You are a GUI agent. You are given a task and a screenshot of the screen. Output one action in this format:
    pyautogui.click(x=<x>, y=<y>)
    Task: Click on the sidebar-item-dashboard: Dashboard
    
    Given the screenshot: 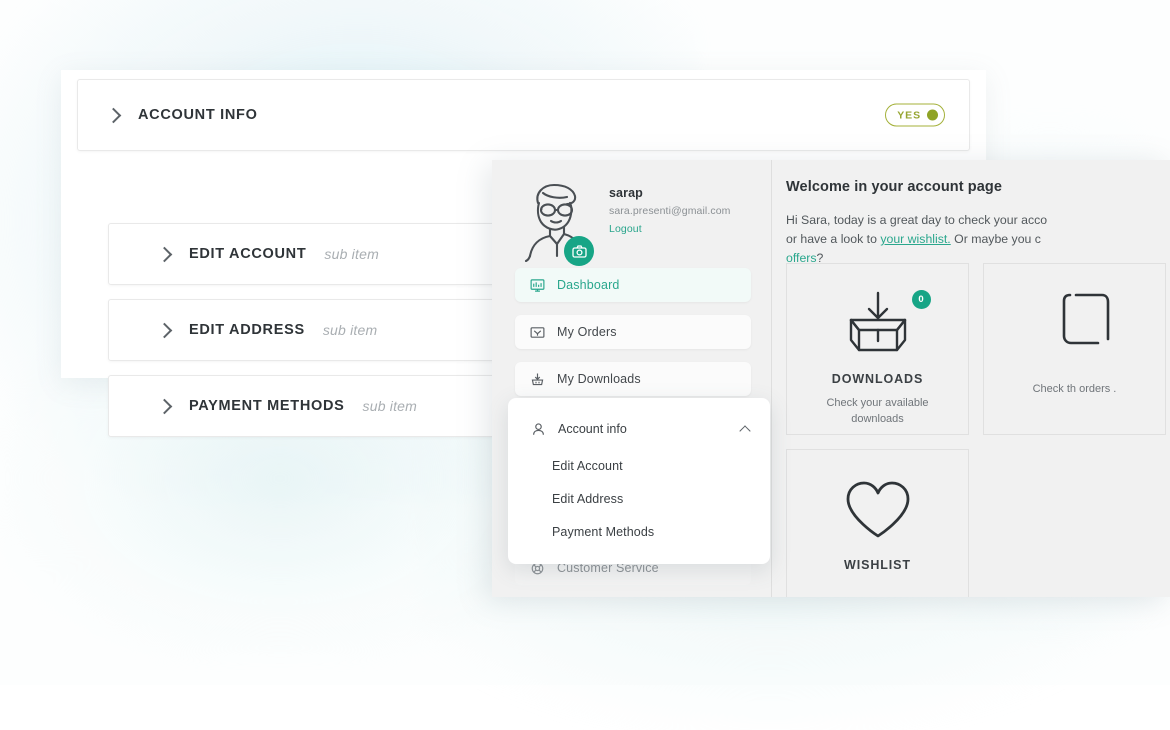 What is the action you would take?
    pyautogui.click(x=633, y=285)
    